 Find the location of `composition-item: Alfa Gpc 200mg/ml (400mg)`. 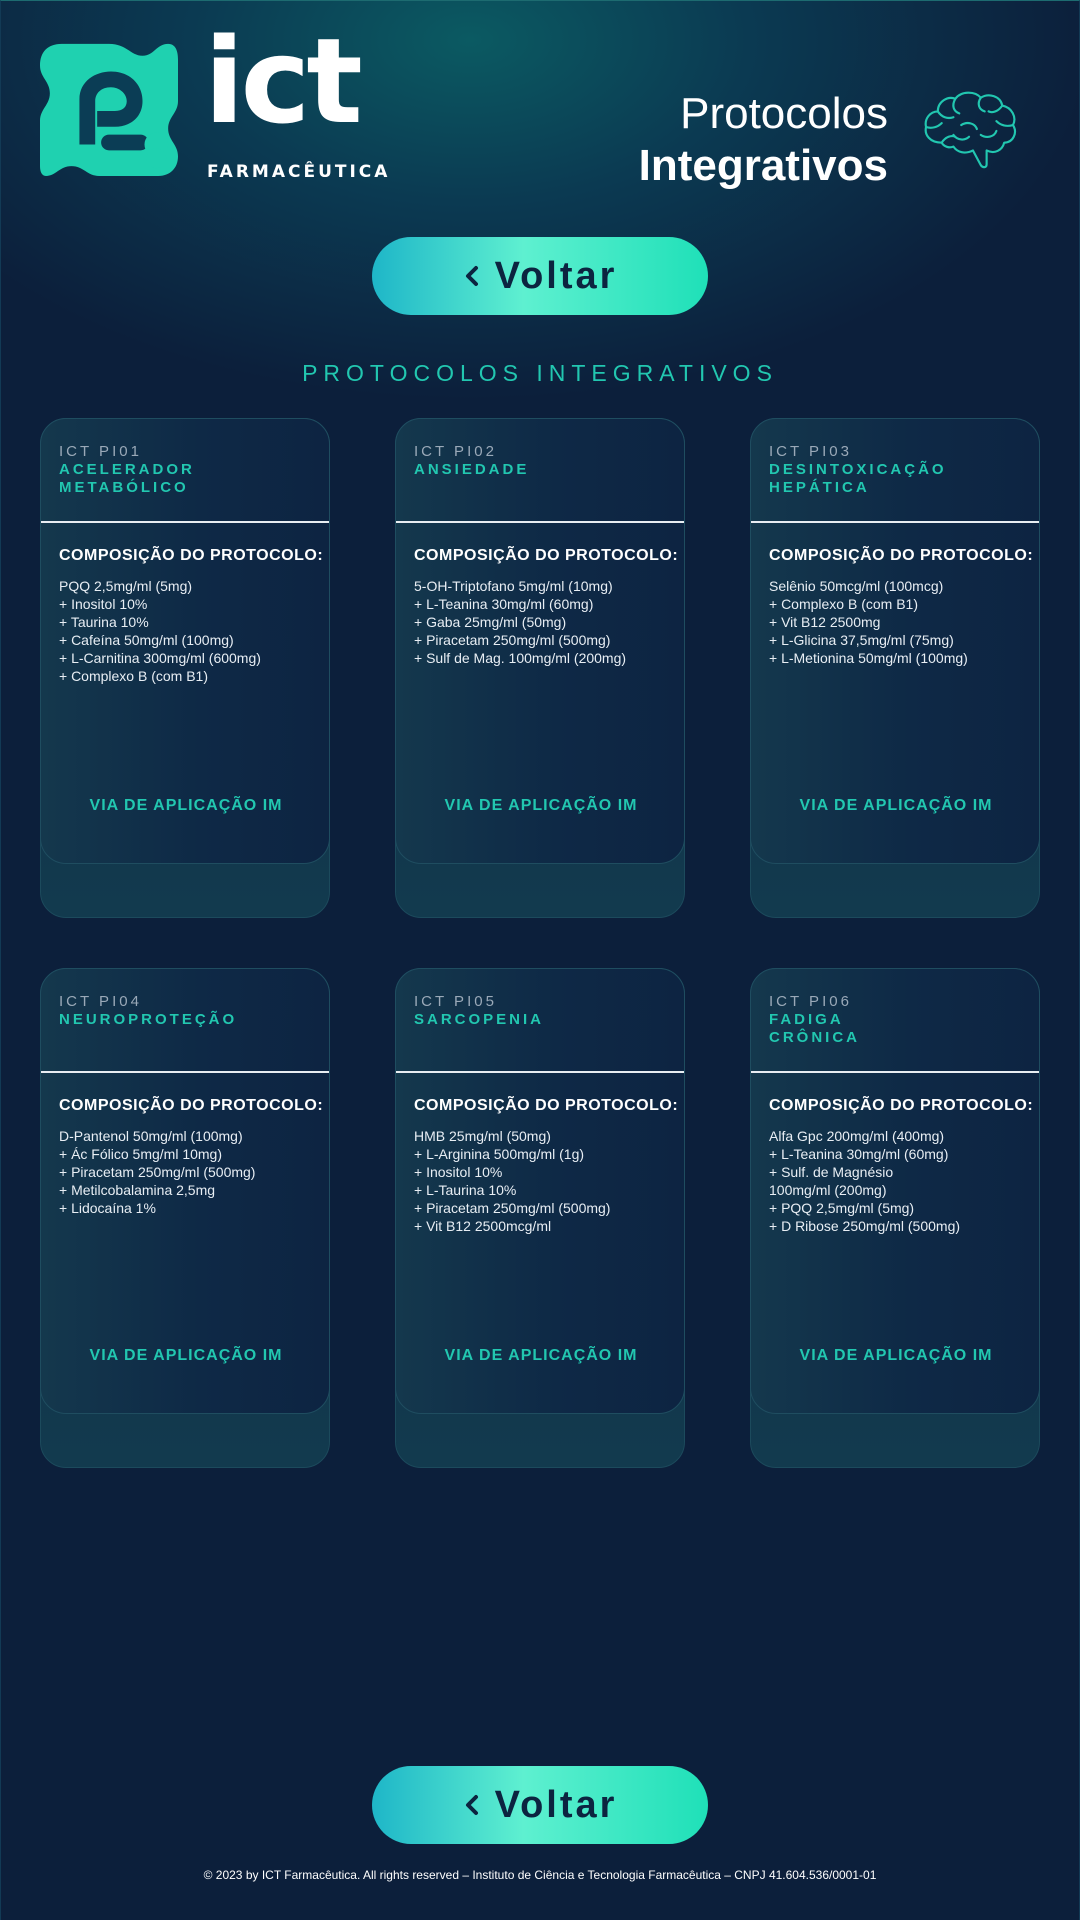

composition-item: Alfa Gpc 200mg/ml (400mg) is located at coordinates (857, 1136).